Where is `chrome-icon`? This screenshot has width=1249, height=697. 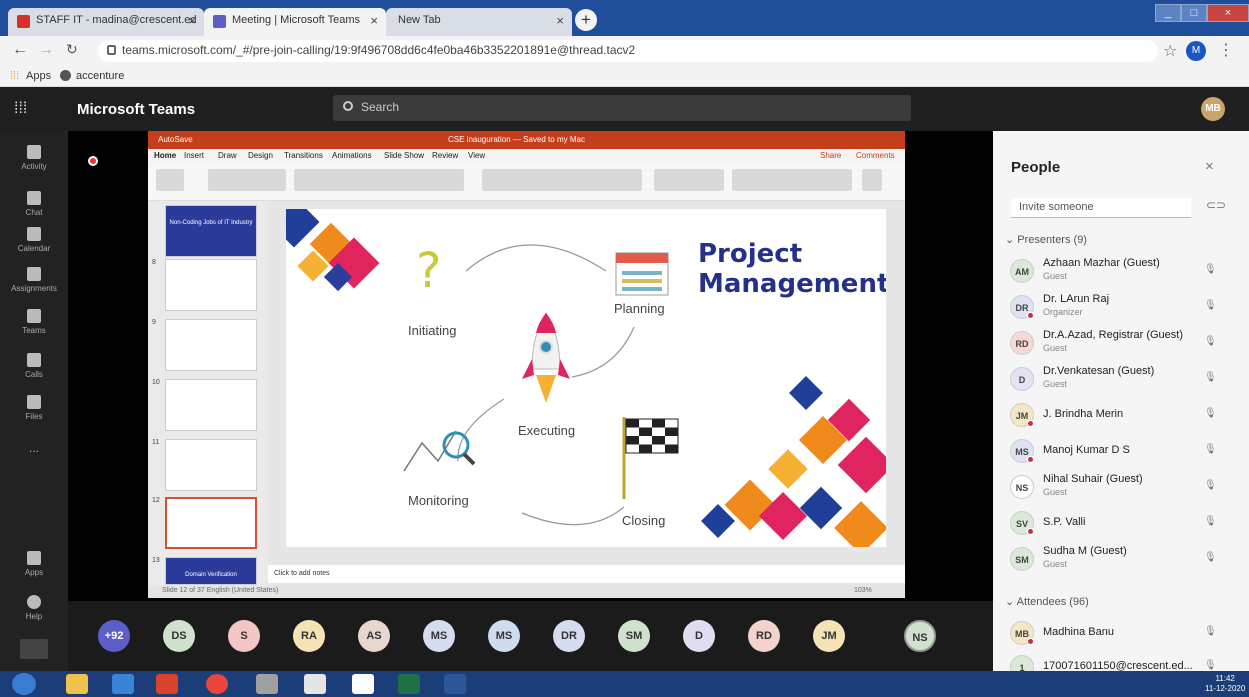
chrome-icon is located at coordinates (217, 684).